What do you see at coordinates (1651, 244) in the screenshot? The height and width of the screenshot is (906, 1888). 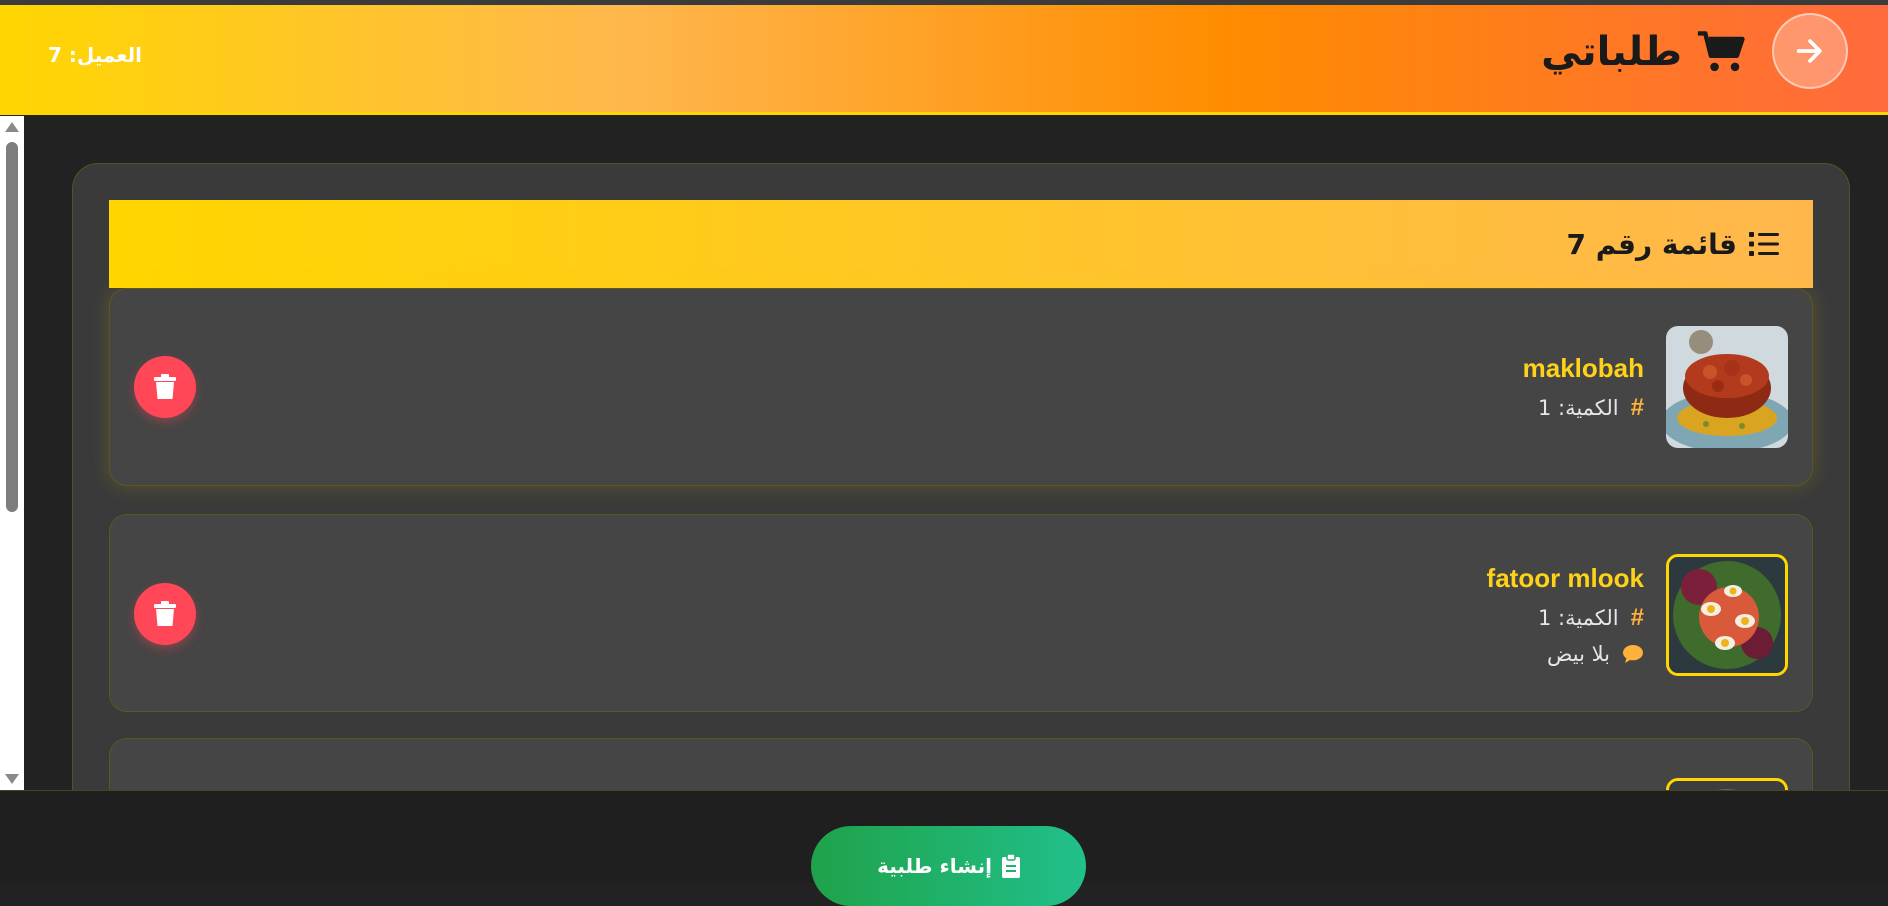 I see `list-title: قائمة رقم 7` at bounding box center [1651, 244].